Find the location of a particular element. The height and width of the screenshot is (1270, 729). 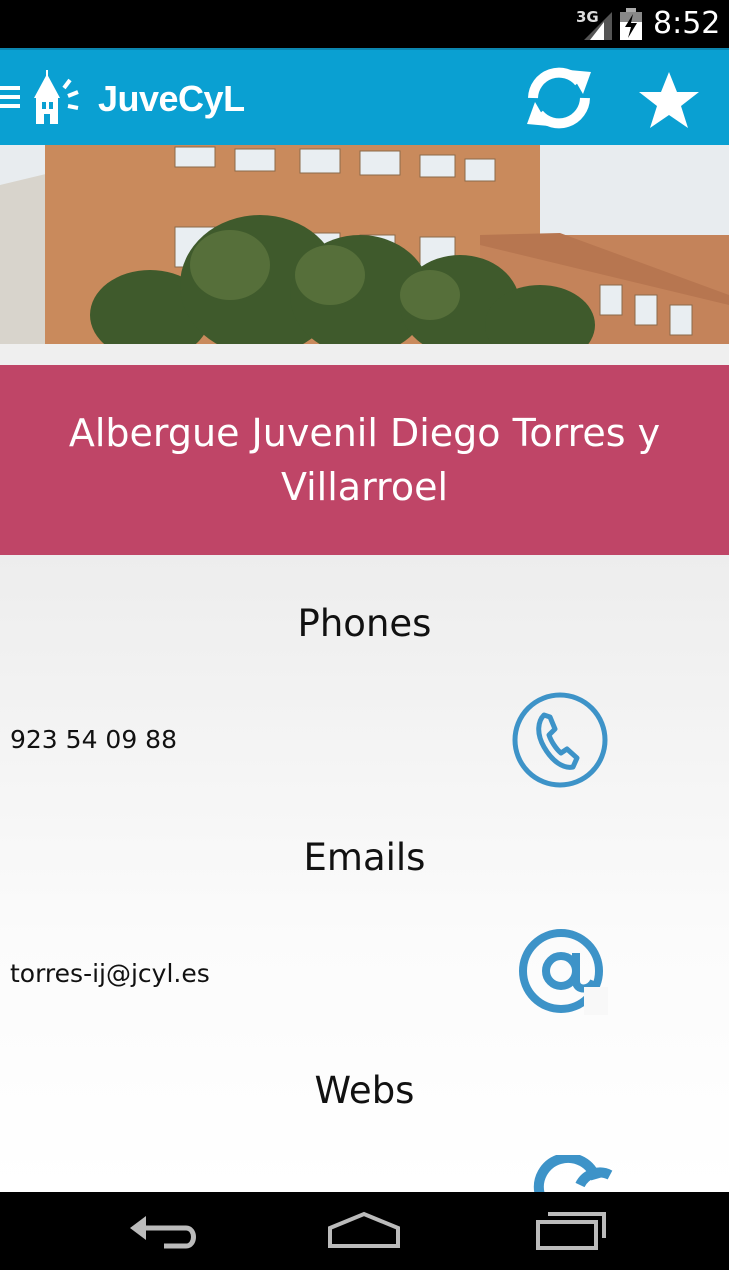

email-address: torres-ij@jcyl.es is located at coordinates (110, 973).